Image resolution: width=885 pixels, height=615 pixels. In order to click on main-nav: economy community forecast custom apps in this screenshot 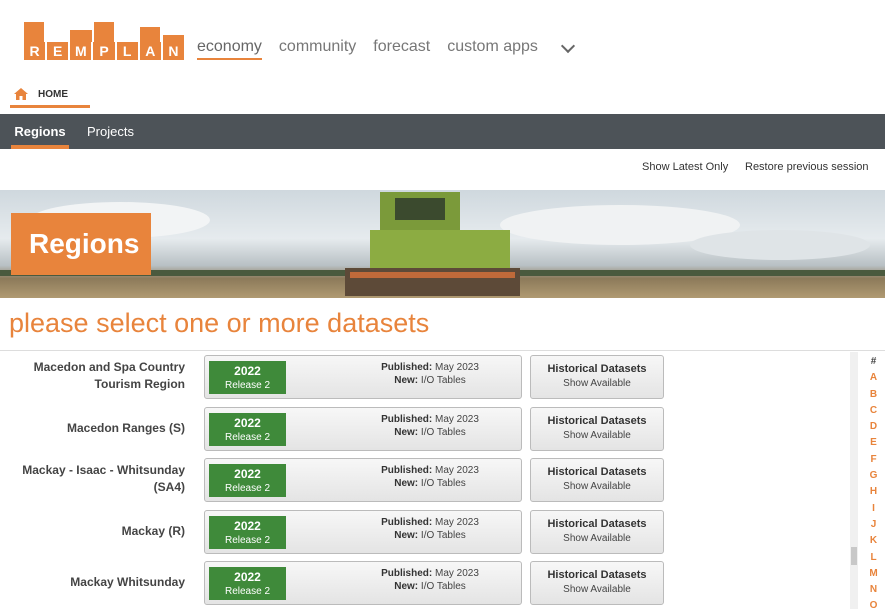, I will do `click(367, 49)`.